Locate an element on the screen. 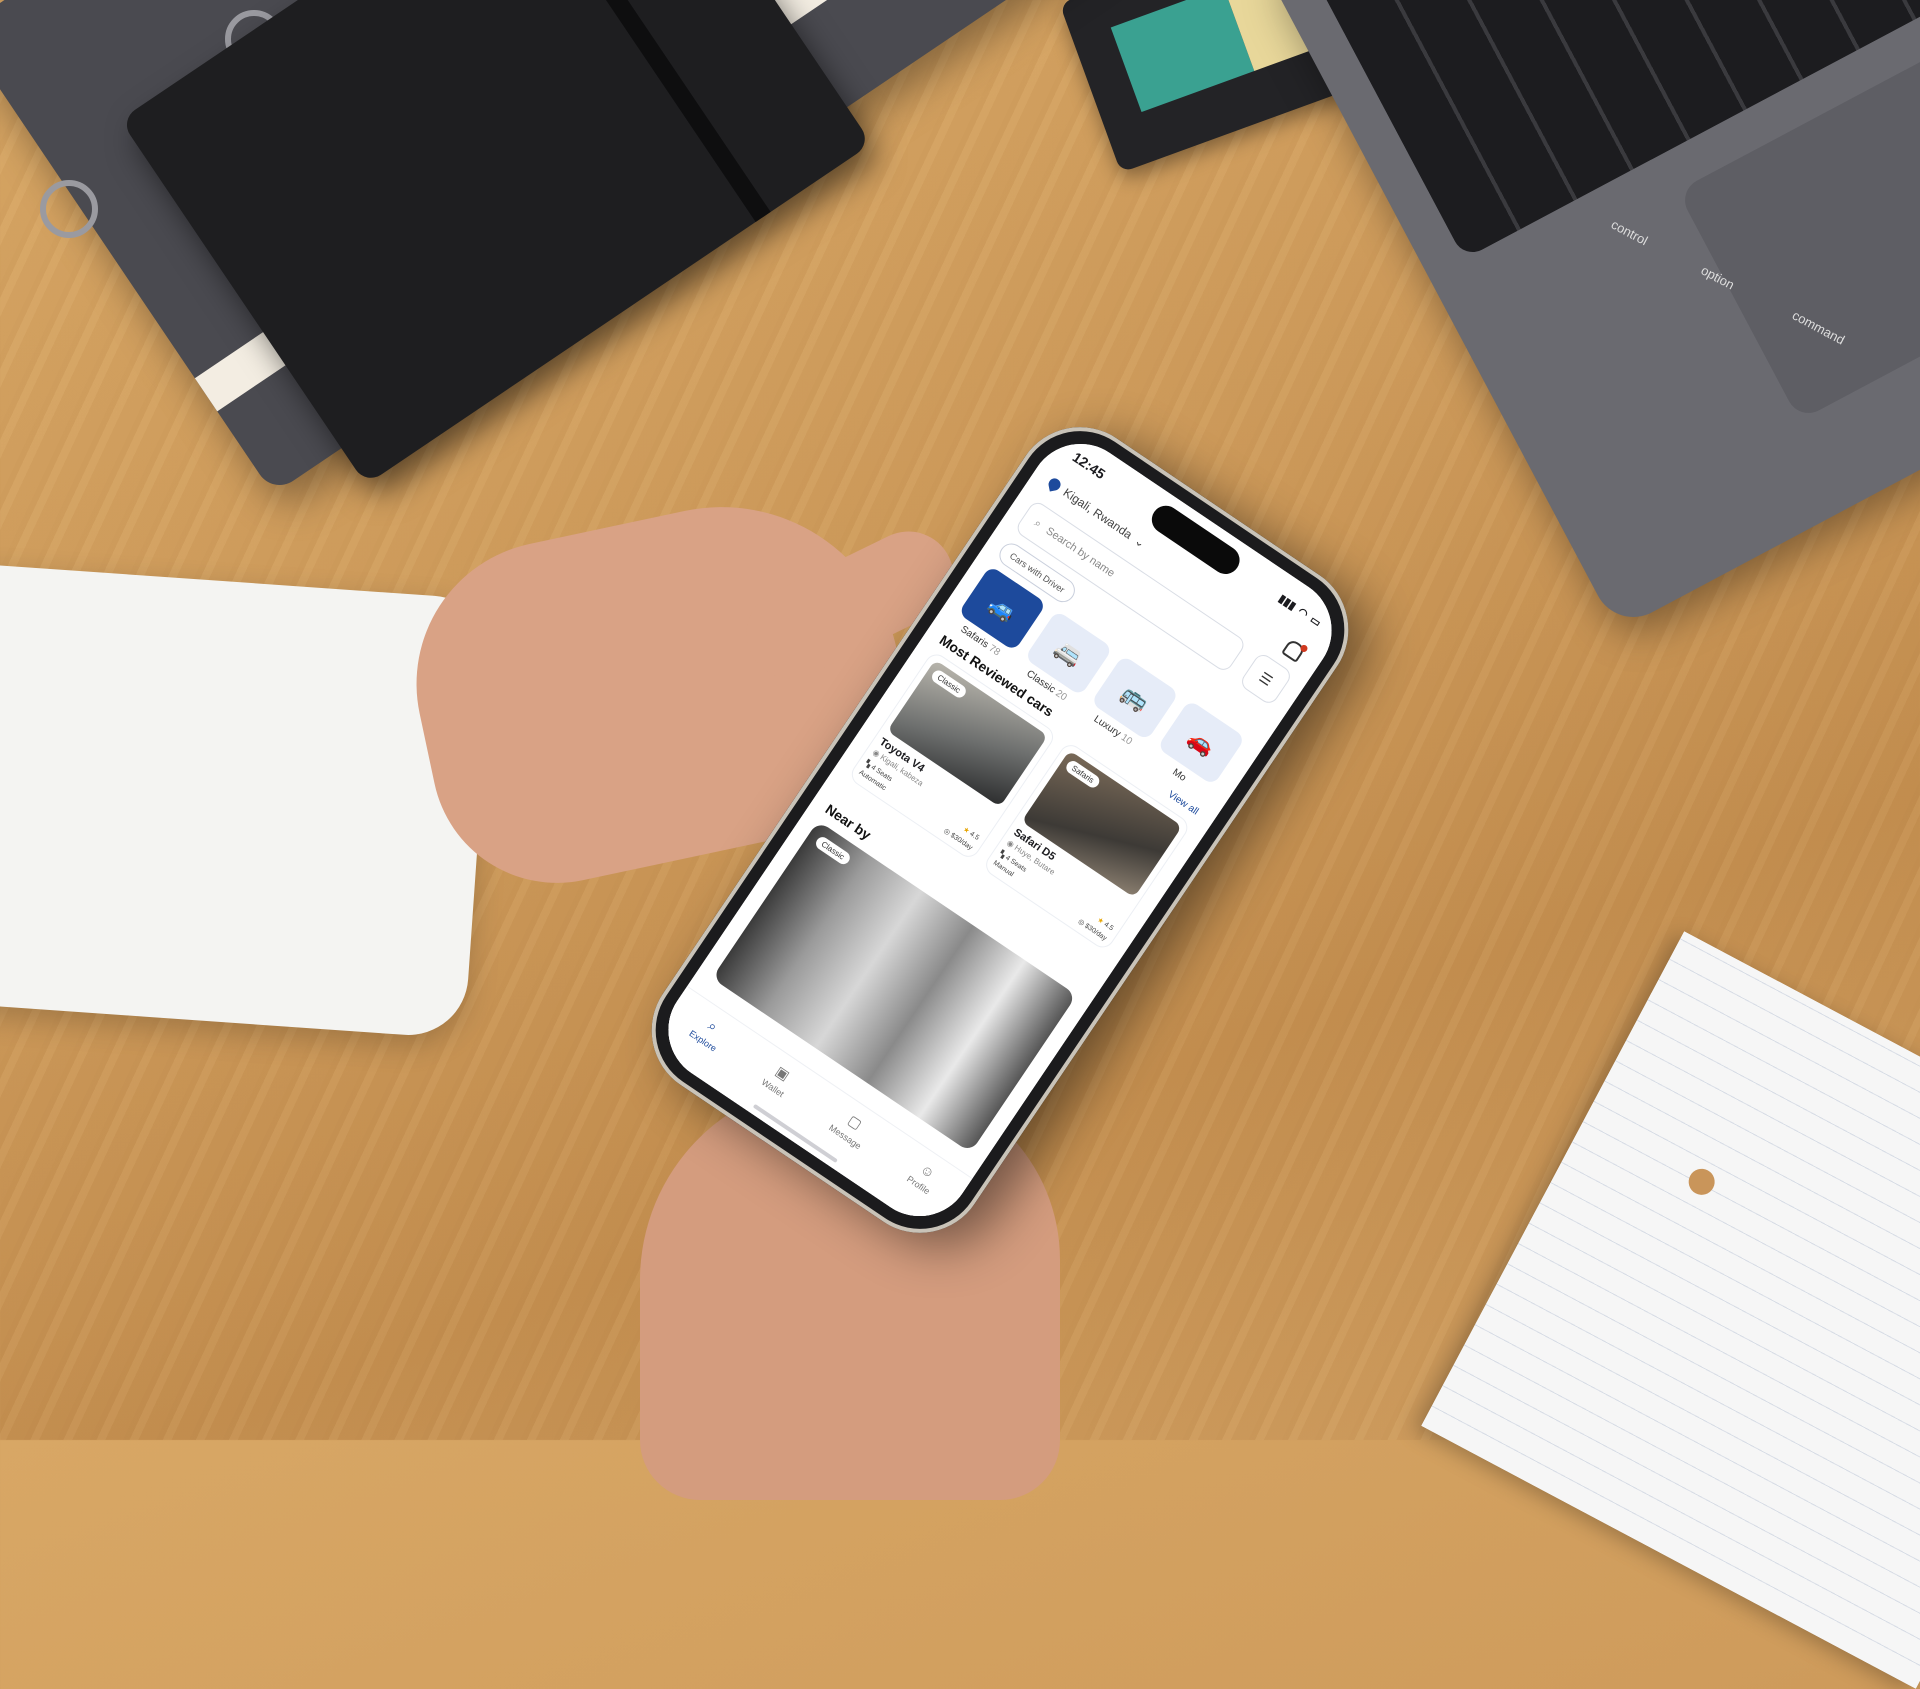 The width and height of the screenshot is (1920, 1689). chevron-down-icon: ⌄ is located at coordinates (1140, 542).